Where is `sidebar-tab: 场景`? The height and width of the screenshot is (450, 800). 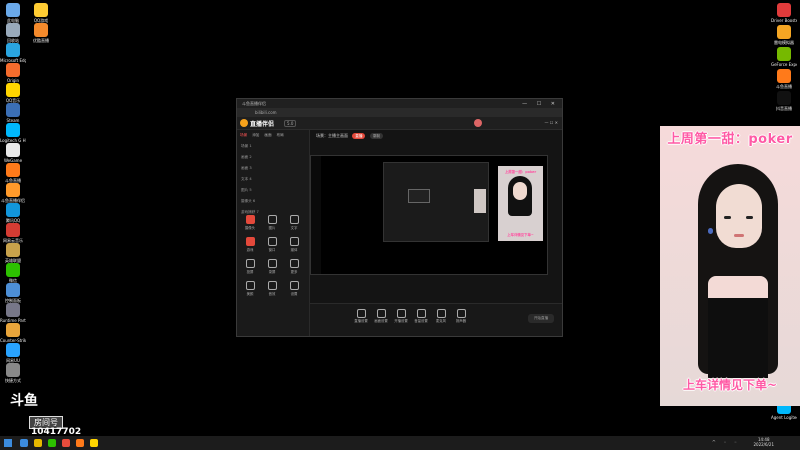
sidebar-tab: 场景 is located at coordinates (243, 135).